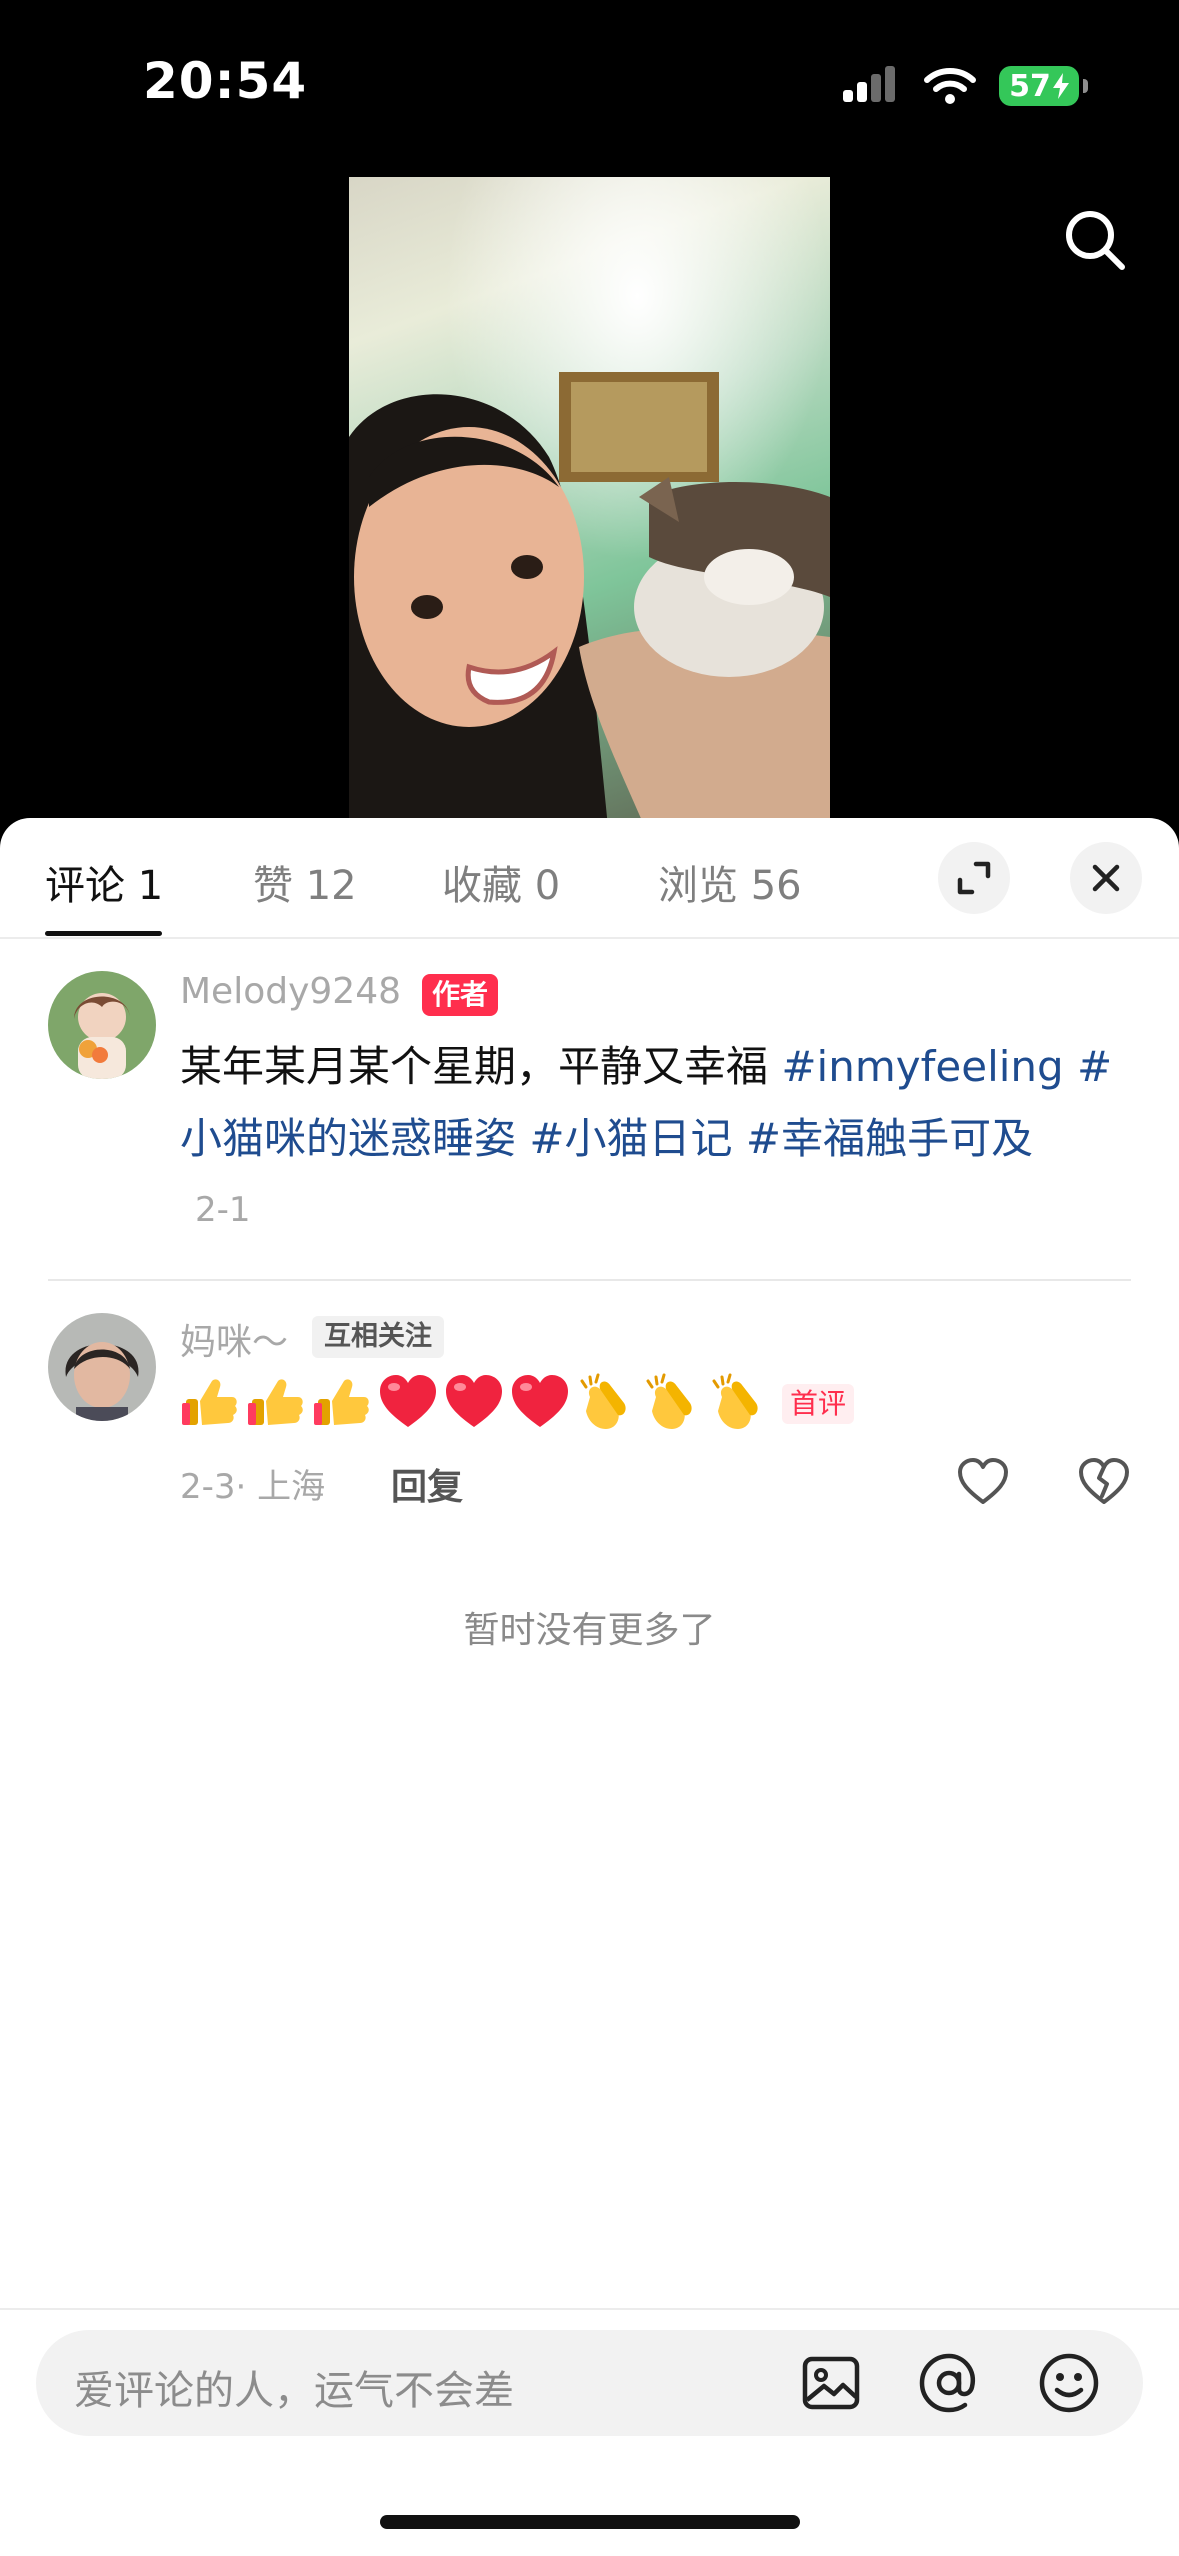  What do you see at coordinates (460, 995) in the screenshot?
I see `author-badge: 作者` at bounding box center [460, 995].